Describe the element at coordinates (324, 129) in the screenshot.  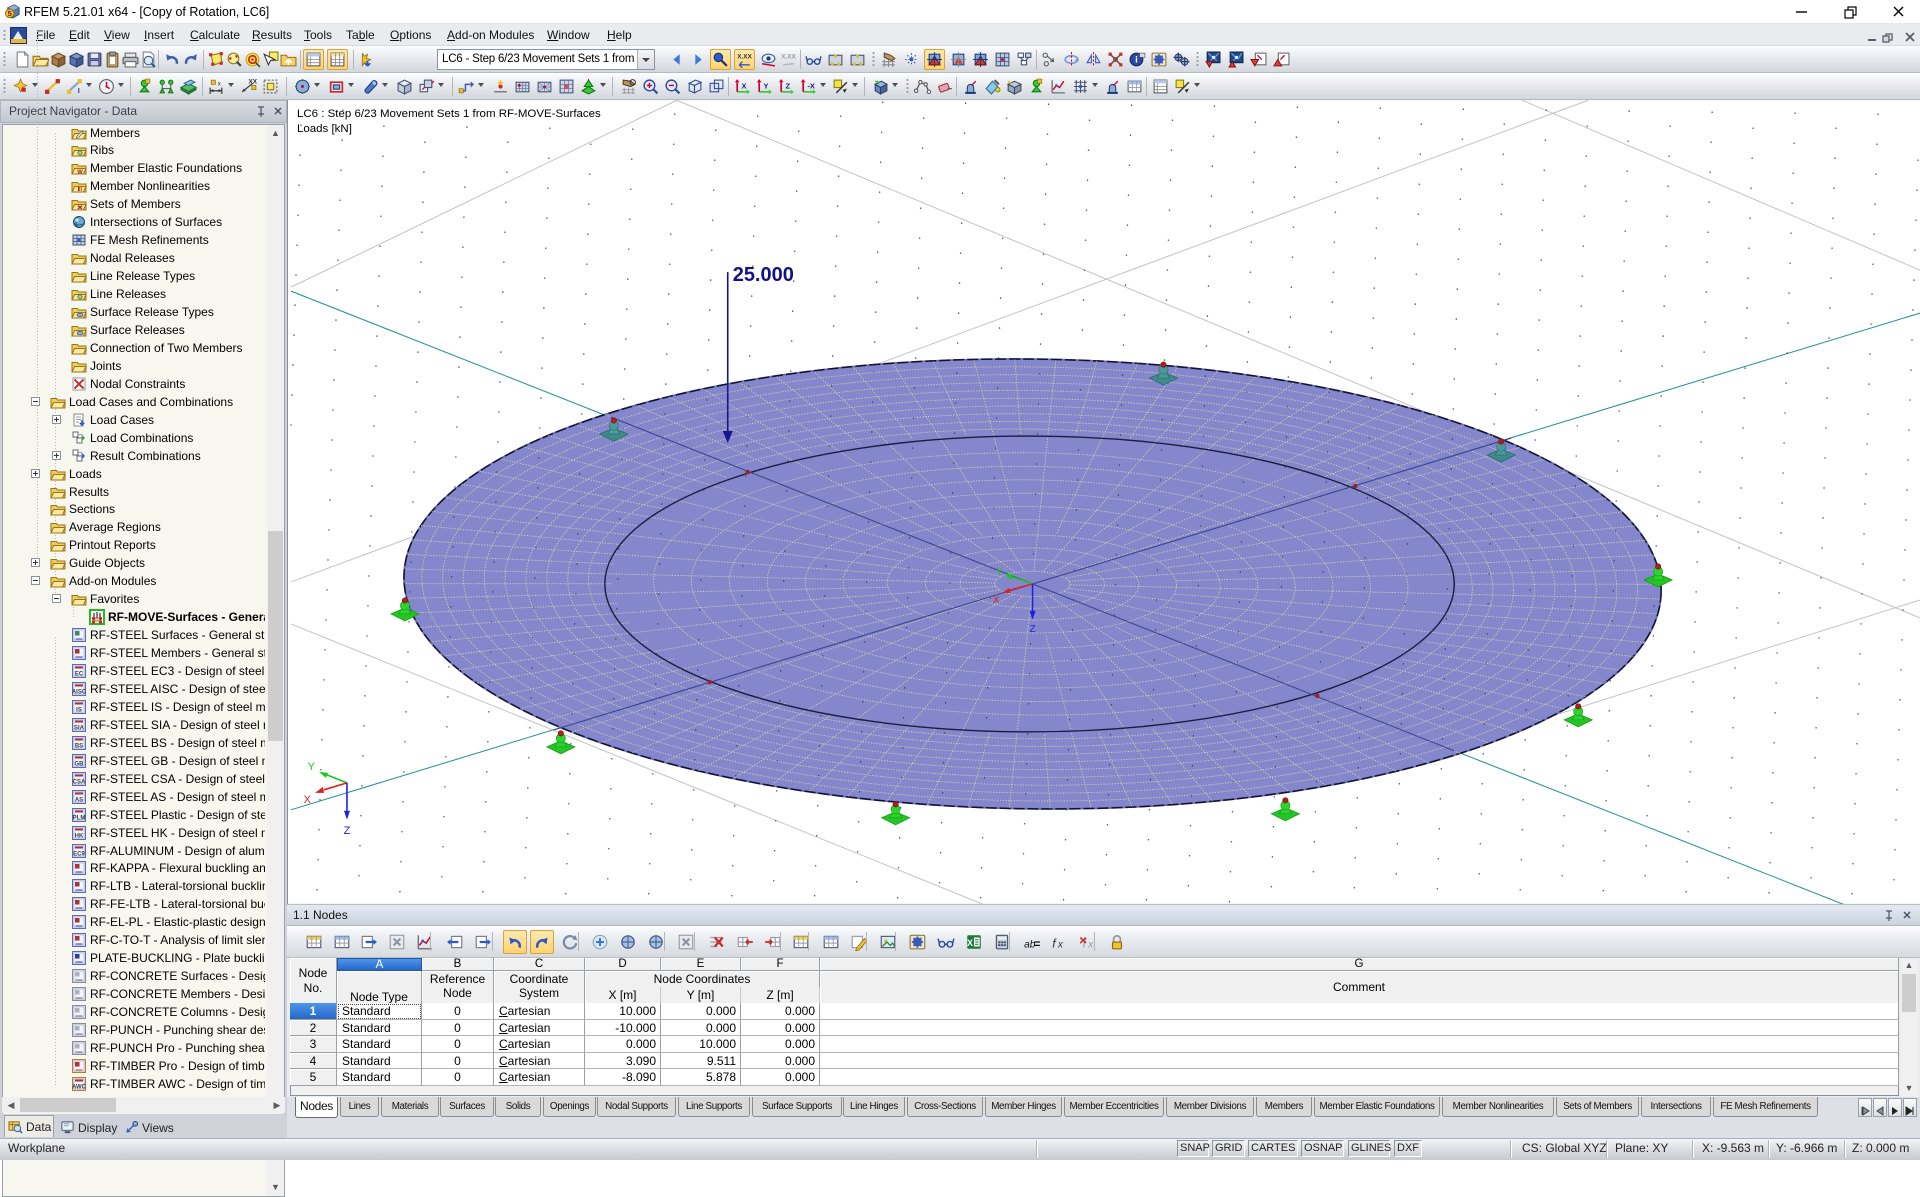
I see `svg-text: Loads [kN]` at that location.